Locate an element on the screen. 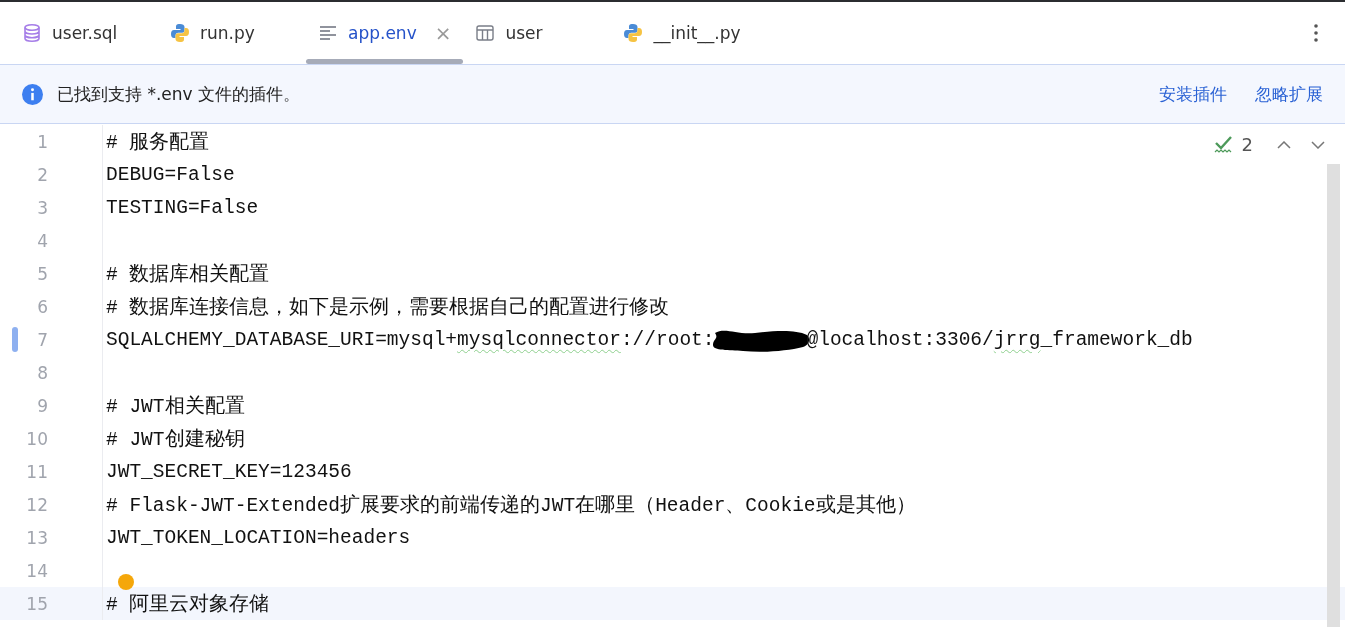 The image size is (1345, 627). editor-tab: run.py is located at coordinates (232, 33).